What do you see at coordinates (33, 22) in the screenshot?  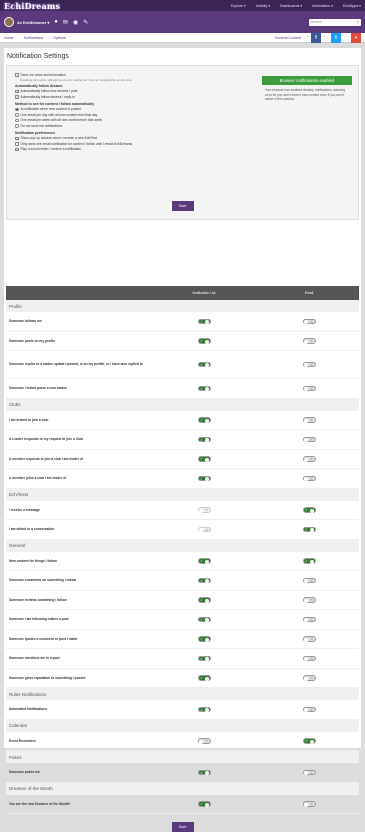 I see `user-menu: Ae EchiDreamer ▾` at bounding box center [33, 22].